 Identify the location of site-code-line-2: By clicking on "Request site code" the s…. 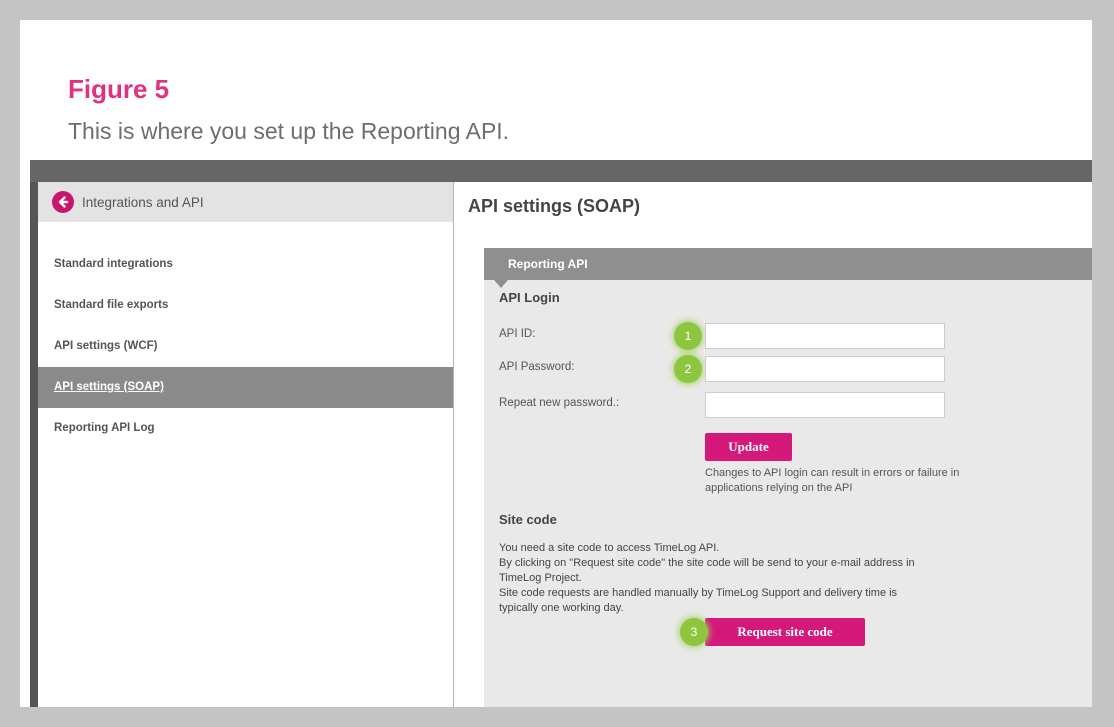
(707, 563).